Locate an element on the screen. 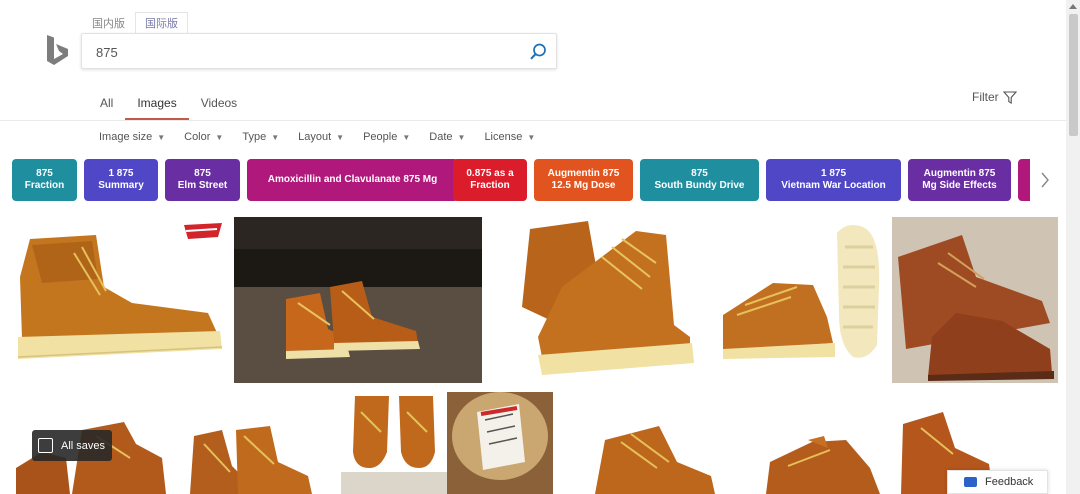 The width and height of the screenshot is (1080, 494). related-search-chip: Augmentin 875 12.5 Mg Dose is located at coordinates (583, 180).